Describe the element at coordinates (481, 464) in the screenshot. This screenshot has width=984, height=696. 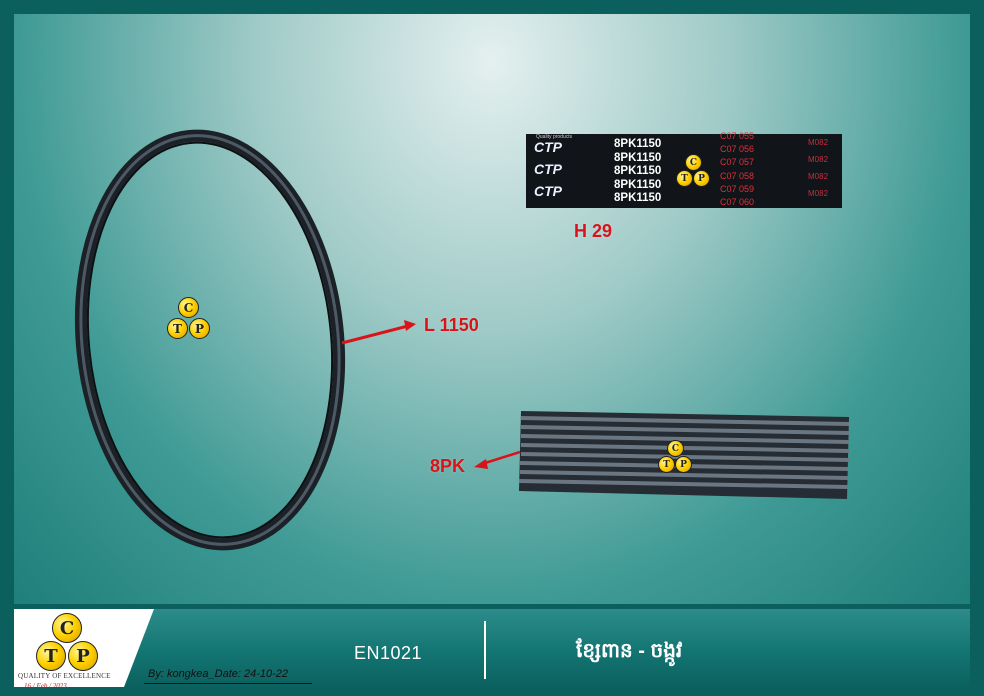
I see `ribs-arrow-head` at that location.